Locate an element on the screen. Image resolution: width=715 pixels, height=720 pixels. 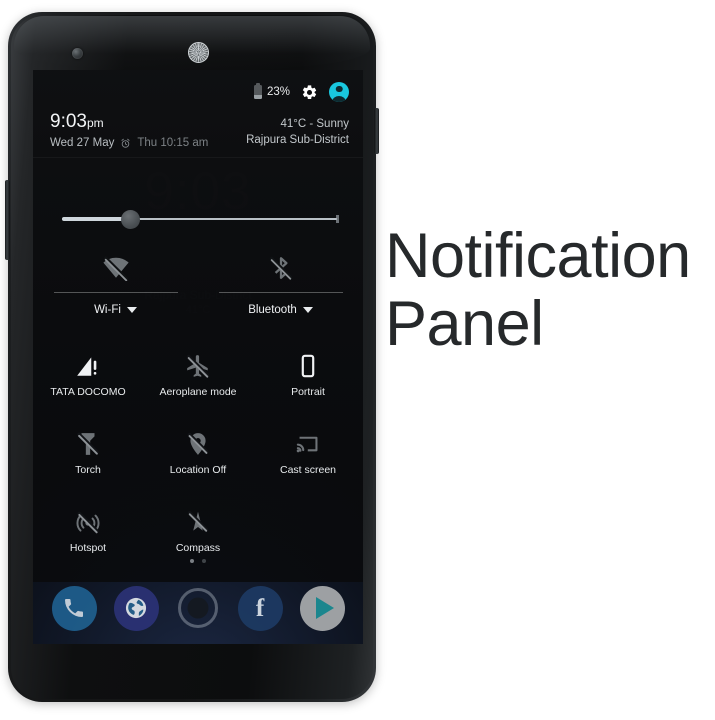
battery-status: 23% is located at coordinates (271, 90).